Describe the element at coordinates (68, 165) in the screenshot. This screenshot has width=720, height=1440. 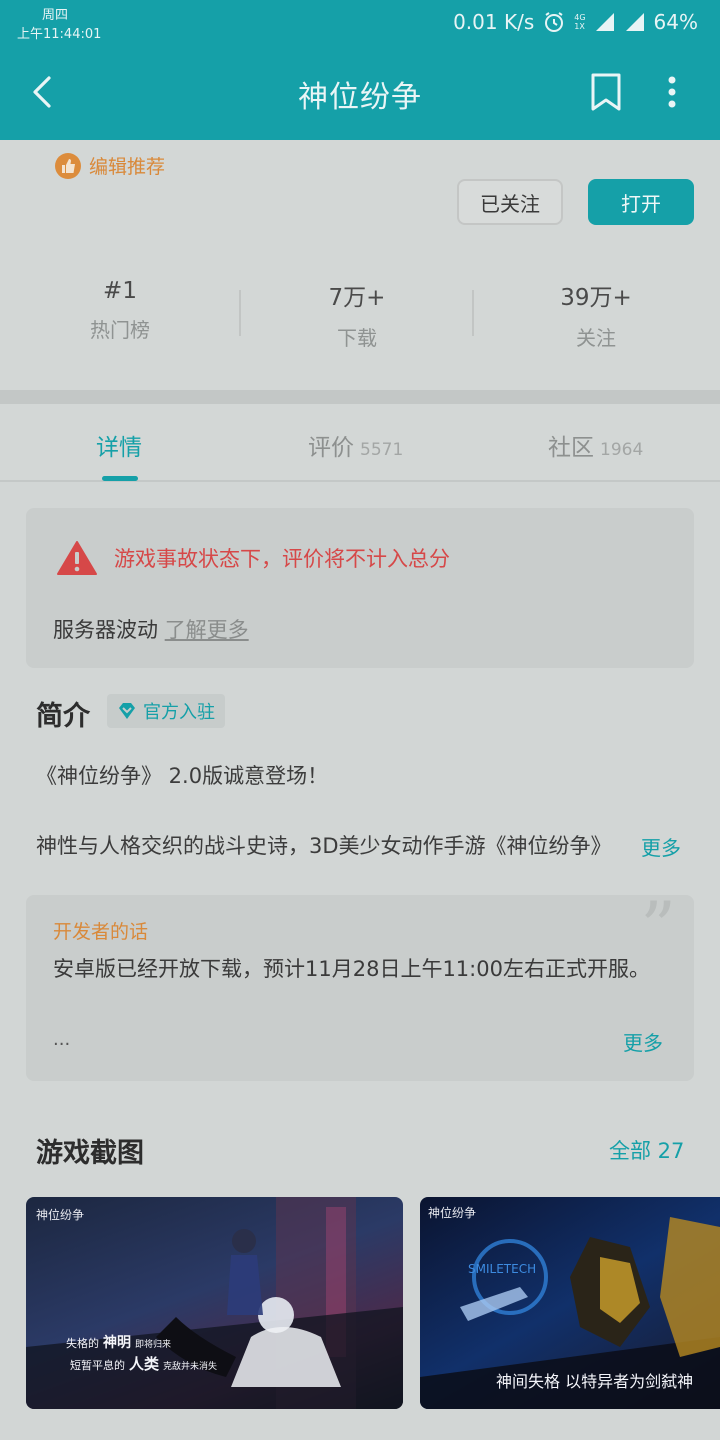
I see `thumbs-up-icon` at that location.